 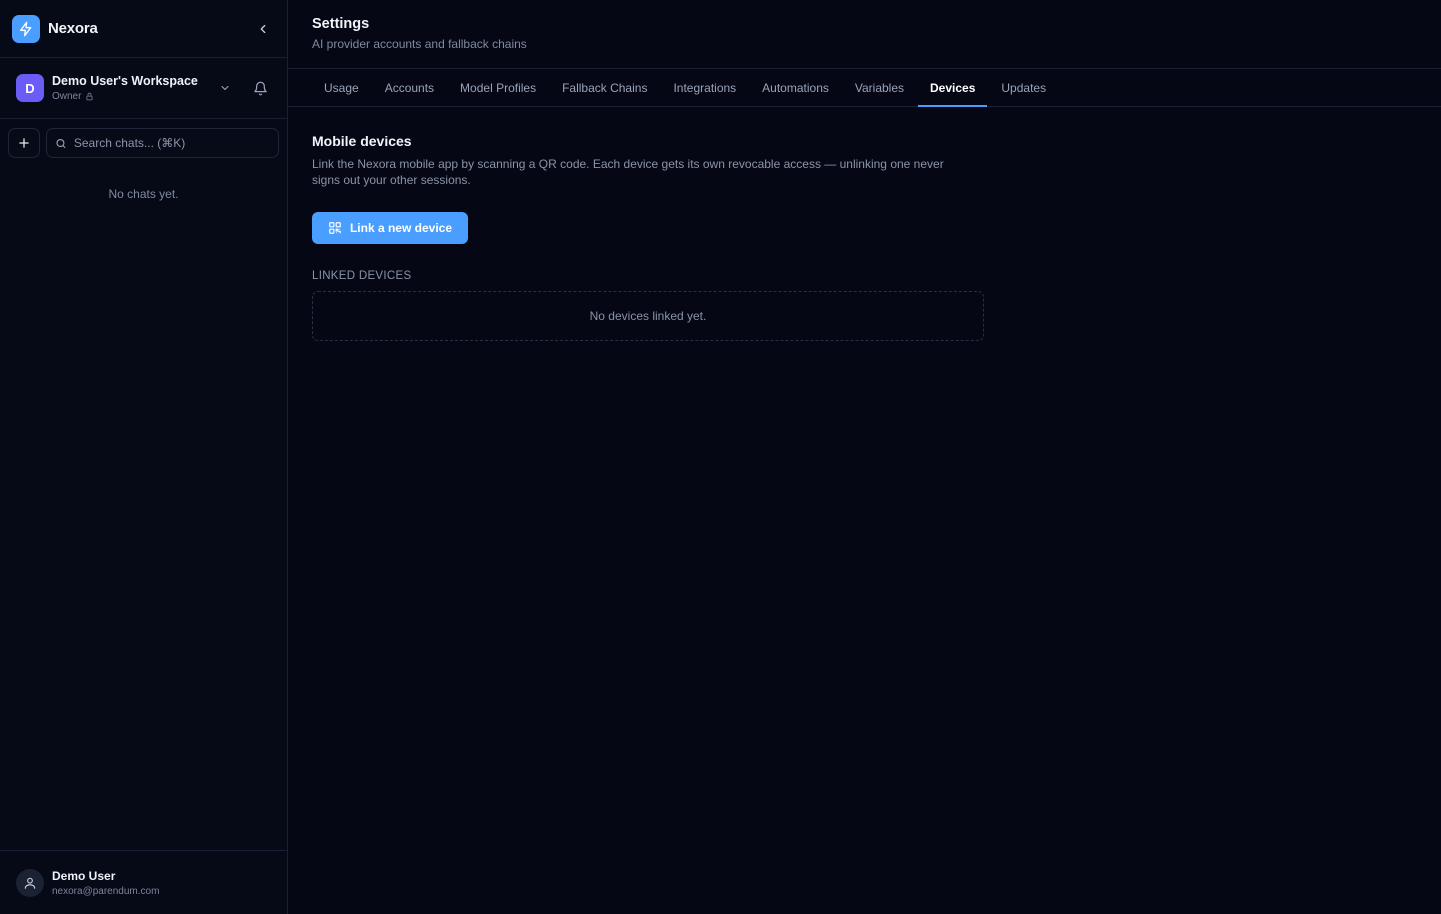 What do you see at coordinates (84, 875) in the screenshot?
I see `user-name: Demo User` at bounding box center [84, 875].